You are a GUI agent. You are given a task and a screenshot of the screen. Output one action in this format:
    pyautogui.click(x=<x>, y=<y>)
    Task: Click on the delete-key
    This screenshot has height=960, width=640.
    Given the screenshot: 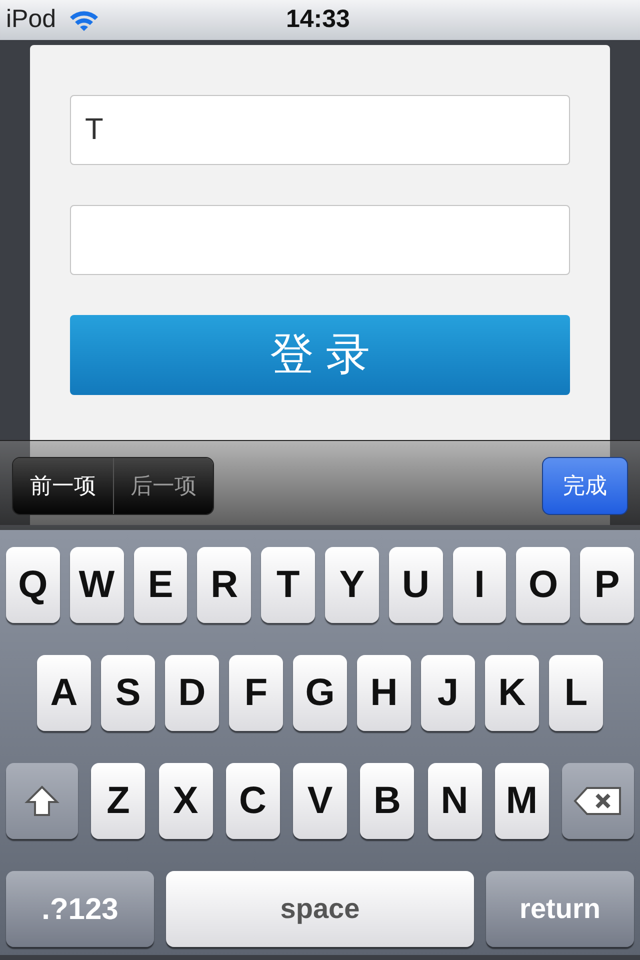 What is the action you would take?
    pyautogui.click(x=598, y=801)
    